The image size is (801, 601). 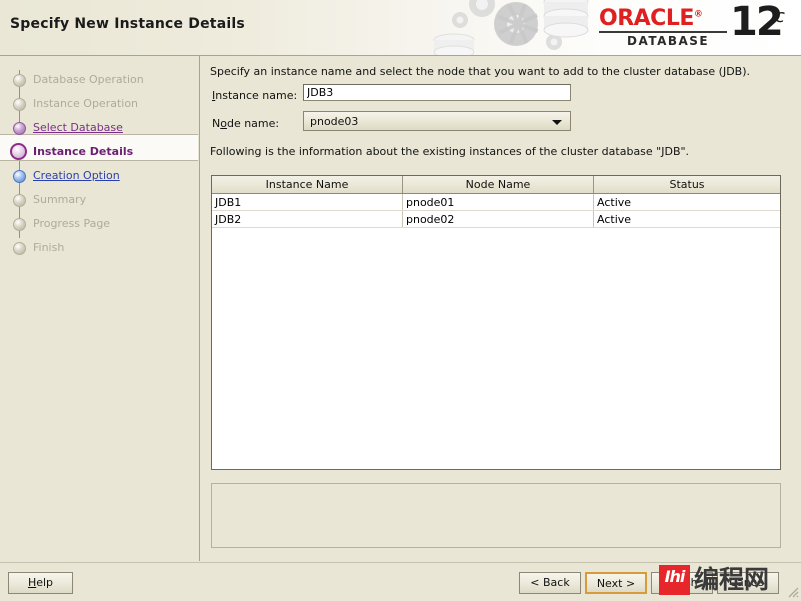 I want to click on gears-database-graphic, so click(x=511, y=27).